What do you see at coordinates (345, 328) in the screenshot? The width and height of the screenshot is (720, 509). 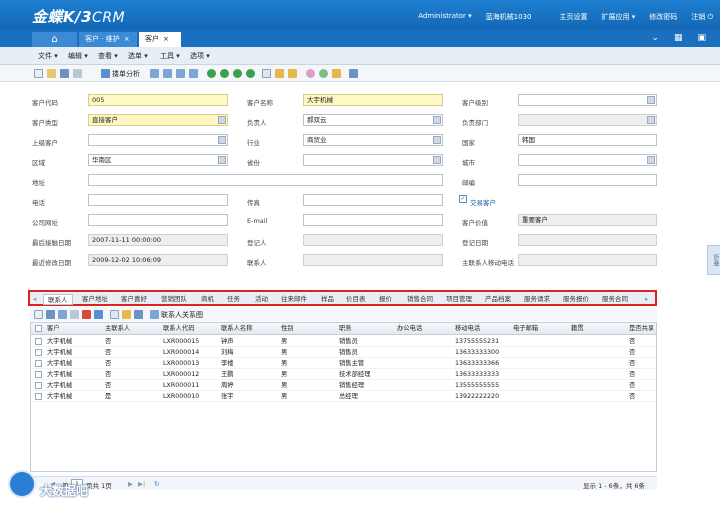 I see `column-header: 职务` at bounding box center [345, 328].